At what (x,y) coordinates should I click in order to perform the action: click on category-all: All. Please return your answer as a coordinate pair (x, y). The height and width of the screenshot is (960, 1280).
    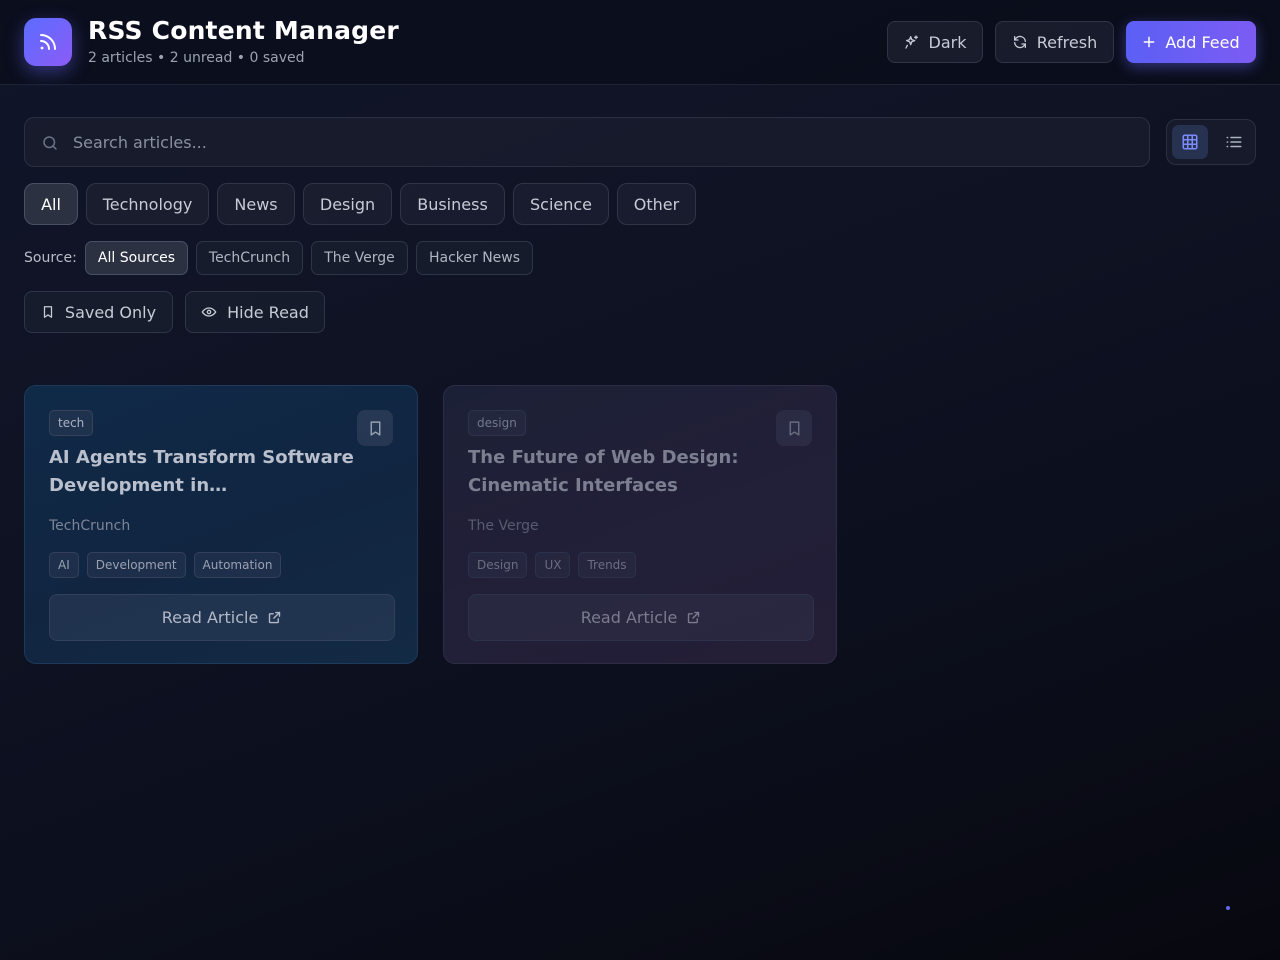
    Looking at the image, I should click on (51, 204).